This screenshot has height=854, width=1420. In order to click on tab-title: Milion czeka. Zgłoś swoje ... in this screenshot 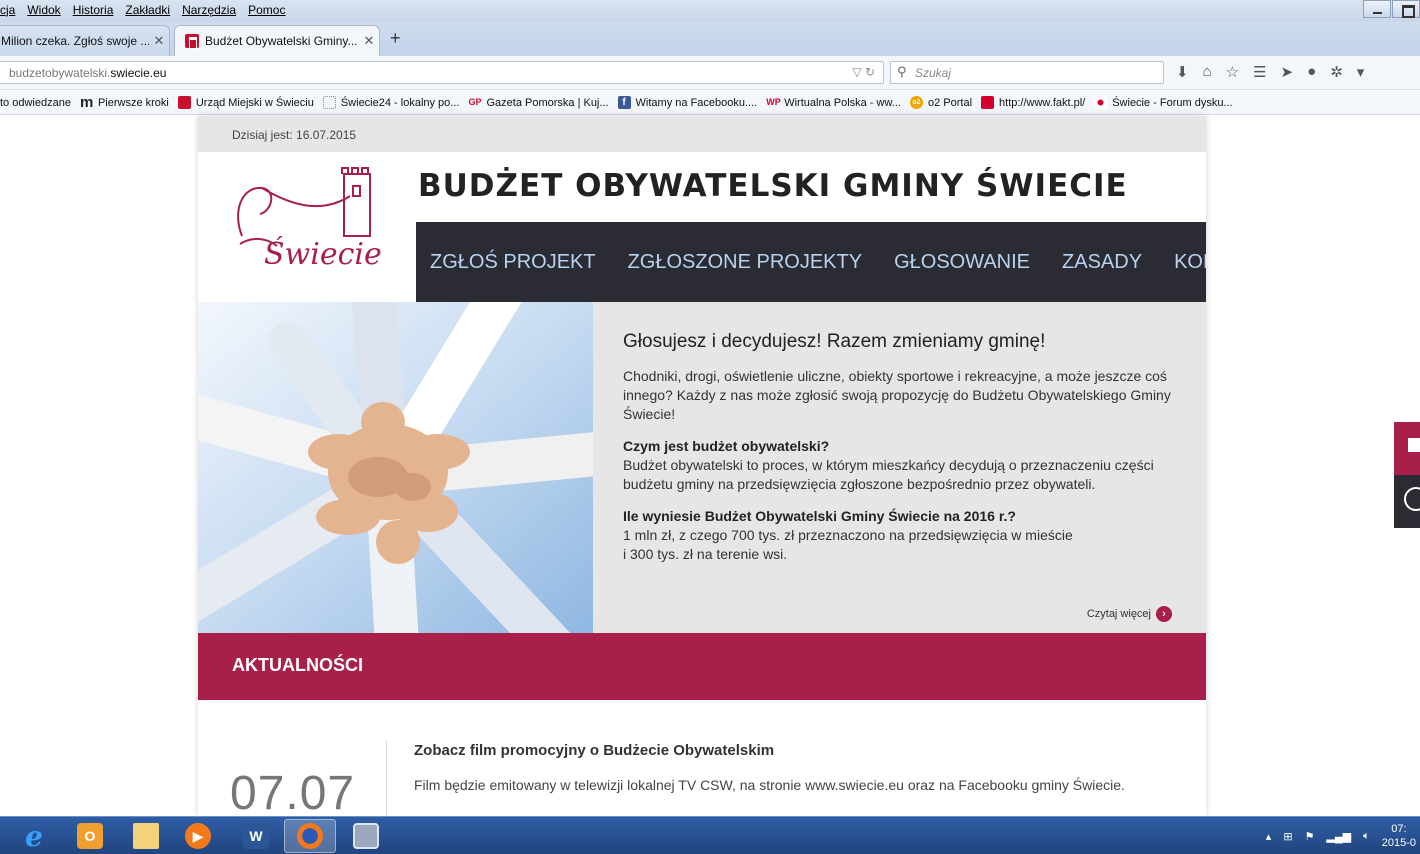, I will do `click(75, 41)`.